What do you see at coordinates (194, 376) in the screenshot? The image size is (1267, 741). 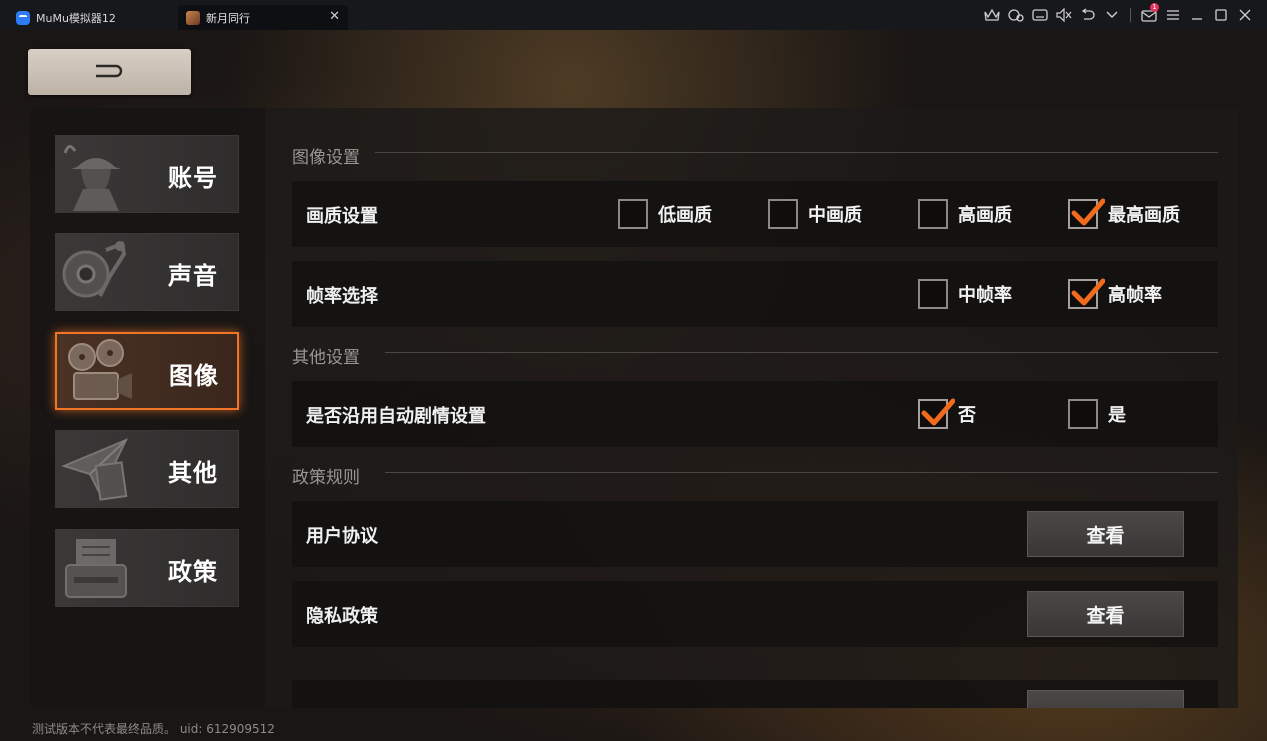 I see `nav-label-image: 图像` at bounding box center [194, 376].